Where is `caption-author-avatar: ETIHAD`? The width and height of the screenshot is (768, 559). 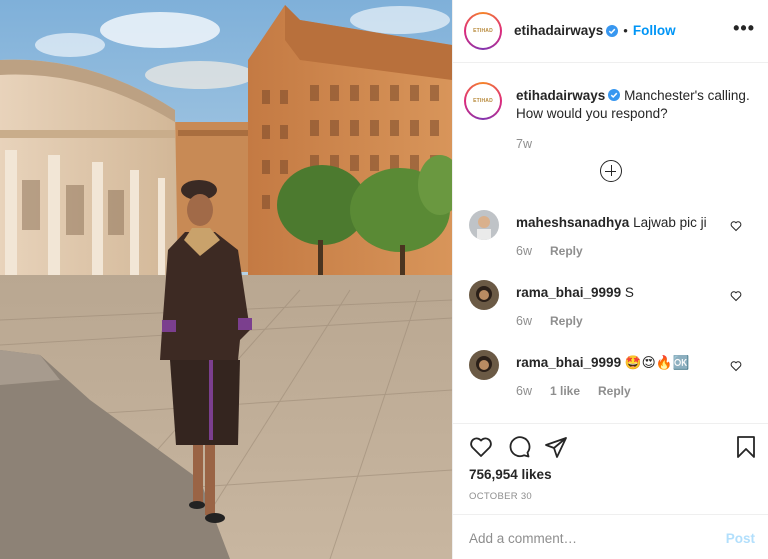 caption-author-avatar: ETIHAD is located at coordinates (483, 101).